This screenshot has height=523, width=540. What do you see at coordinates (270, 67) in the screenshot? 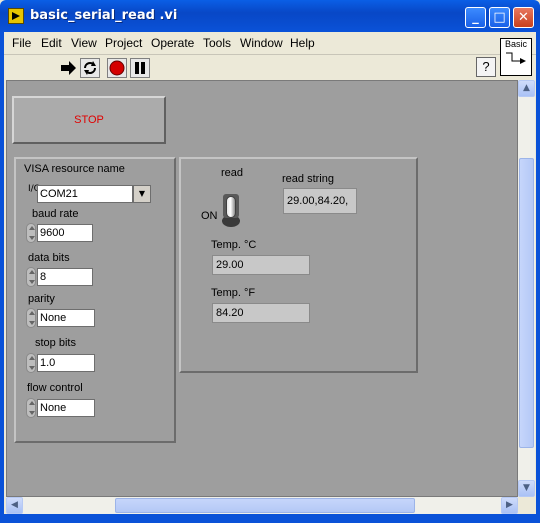
I see `toolbar` at bounding box center [270, 67].